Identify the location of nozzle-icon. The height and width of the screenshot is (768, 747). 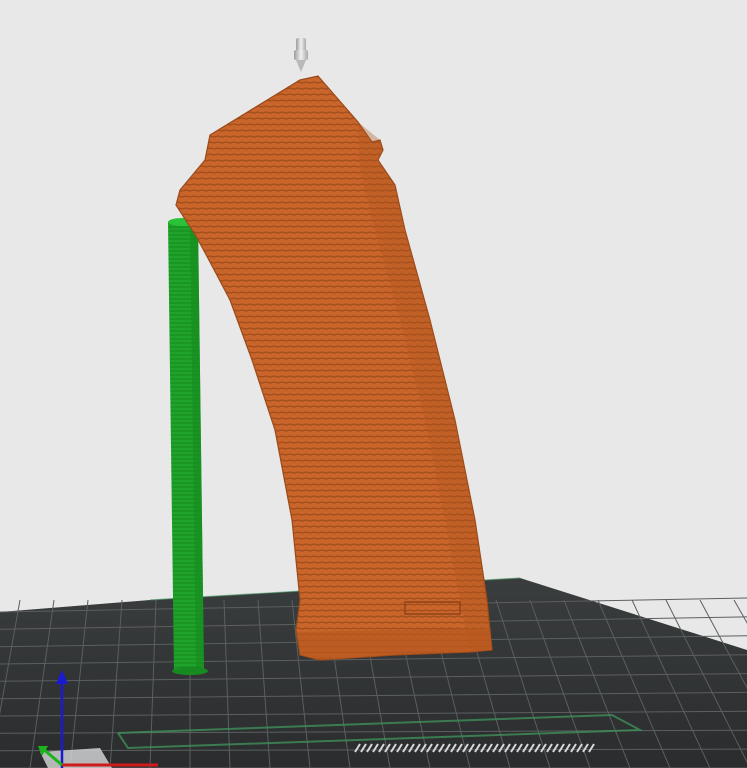
(301, 55).